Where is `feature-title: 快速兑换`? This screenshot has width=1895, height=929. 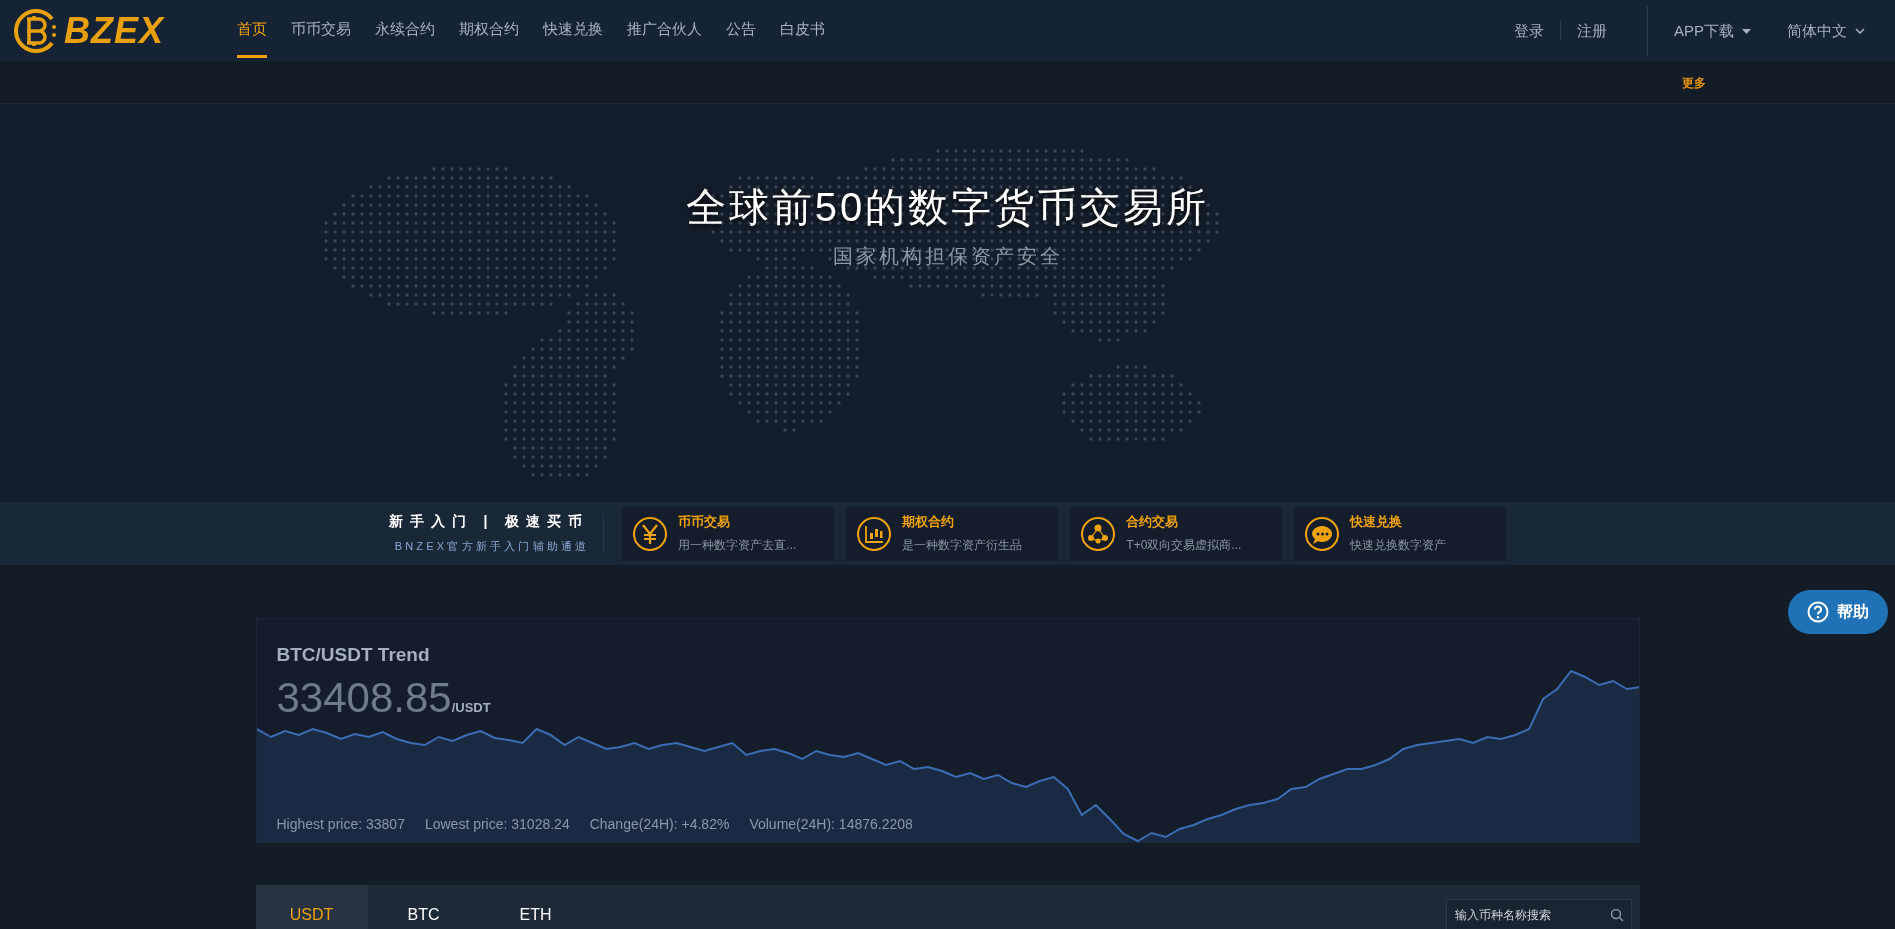
feature-title: 快速兑换 is located at coordinates (1377, 522).